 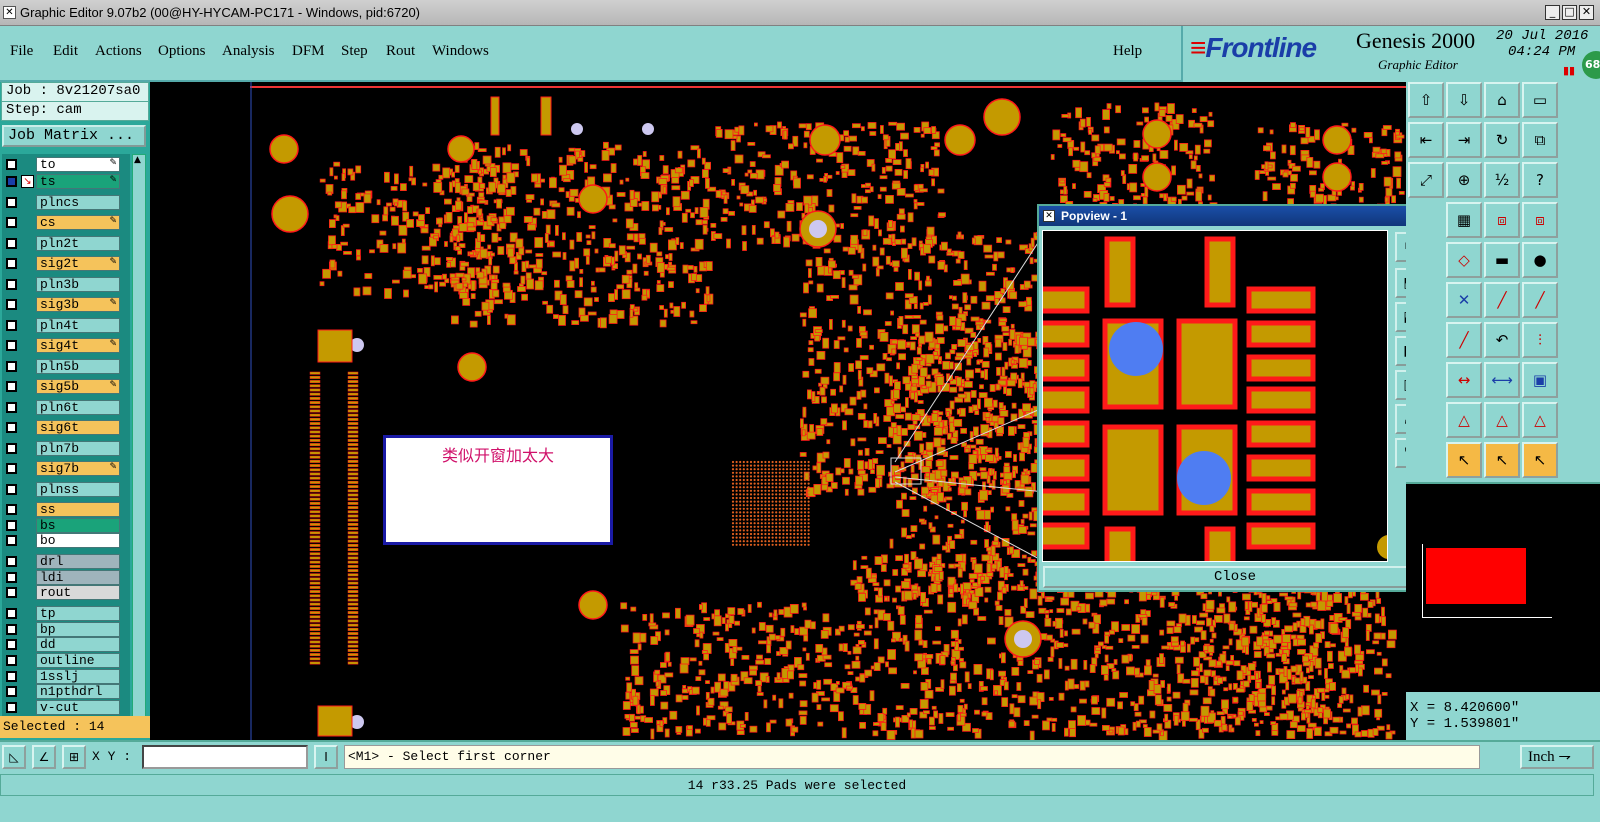 What do you see at coordinates (66, 592) in the screenshot?
I see `layer-row-rout: rout` at bounding box center [66, 592].